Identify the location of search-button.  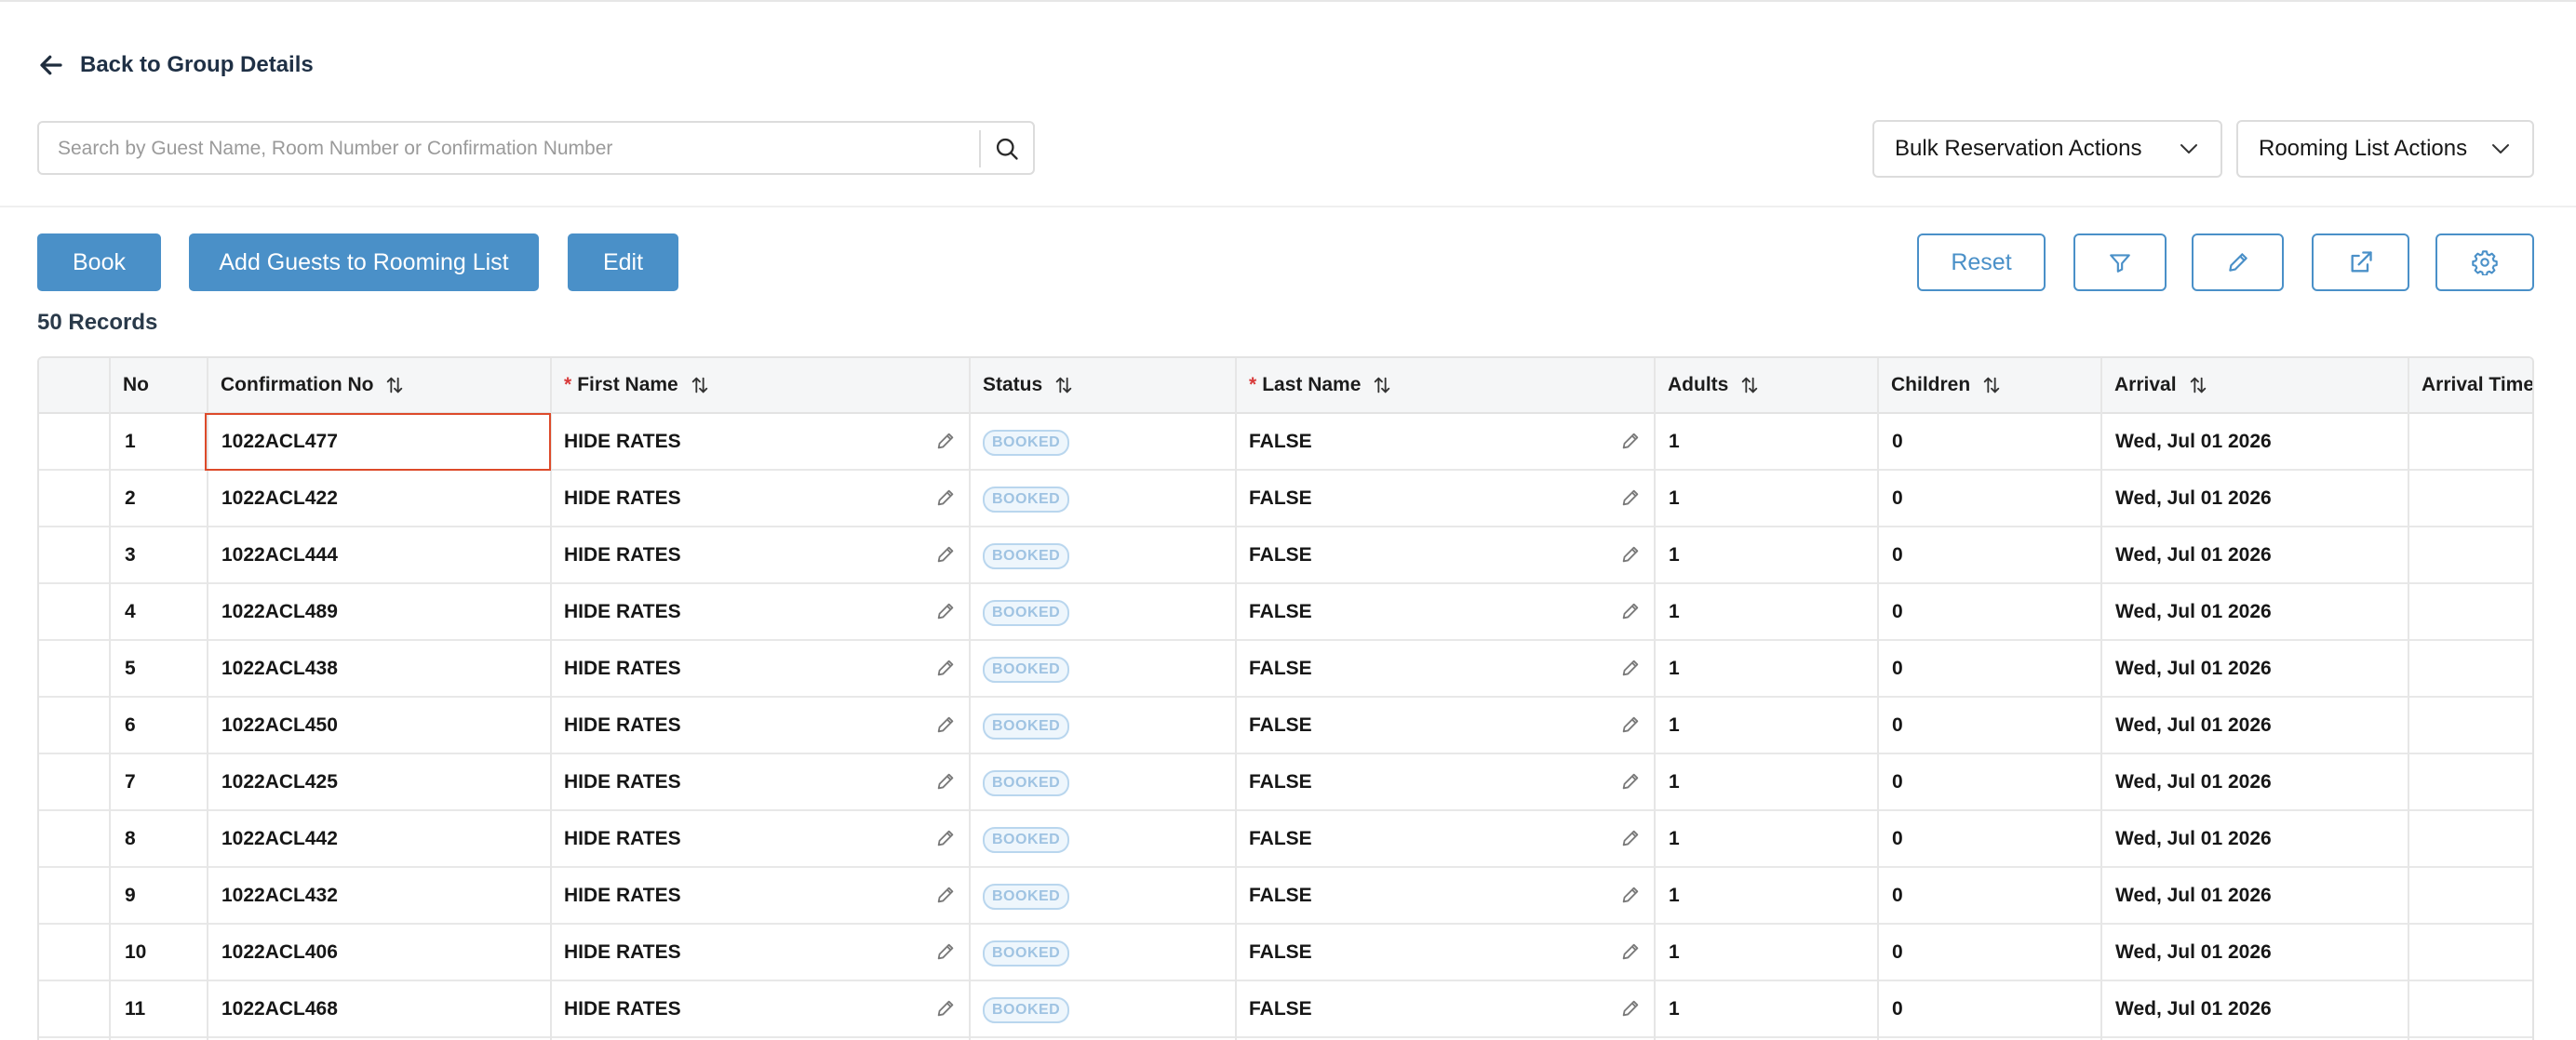
(1007, 149).